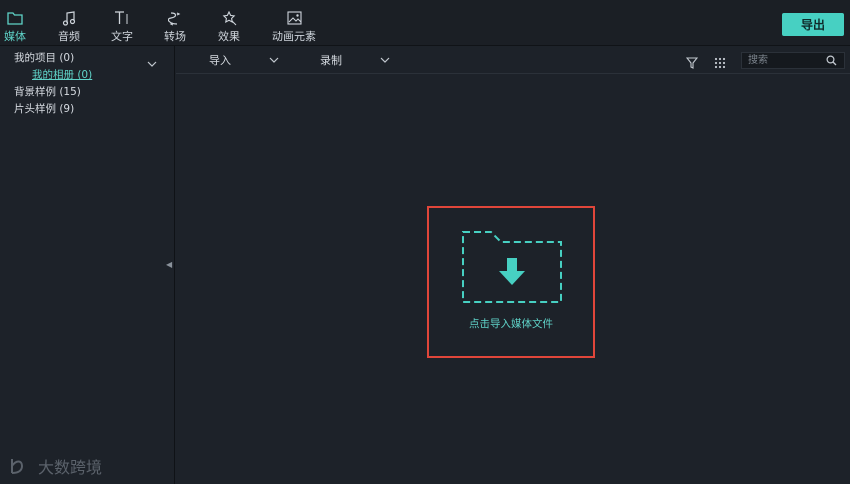 This screenshot has width=850, height=484. I want to click on folder-icon, so click(15, 18).